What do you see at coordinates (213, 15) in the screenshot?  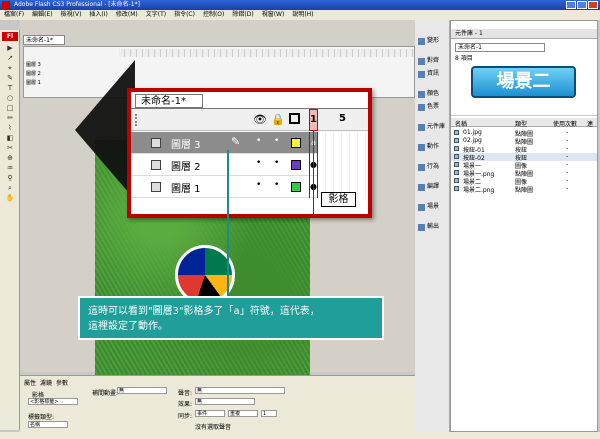 I see `menu-control: 控制(O)` at bounding box center [213, 15].